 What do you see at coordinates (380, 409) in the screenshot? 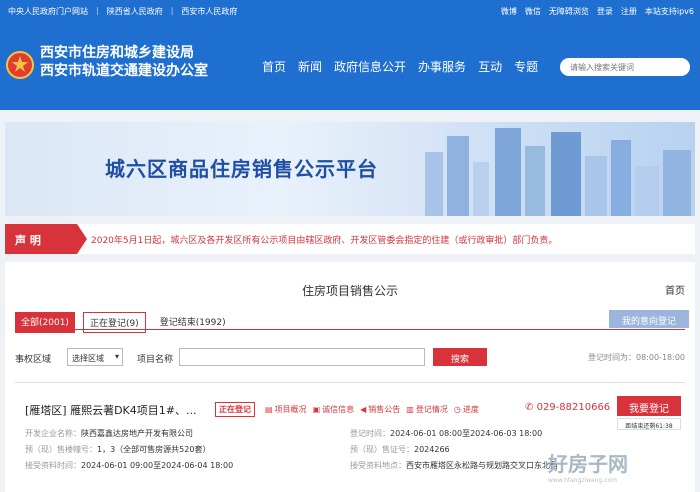
I see `sales-notice-link: ◀ 销售公告` at bounding box center [380, 409].